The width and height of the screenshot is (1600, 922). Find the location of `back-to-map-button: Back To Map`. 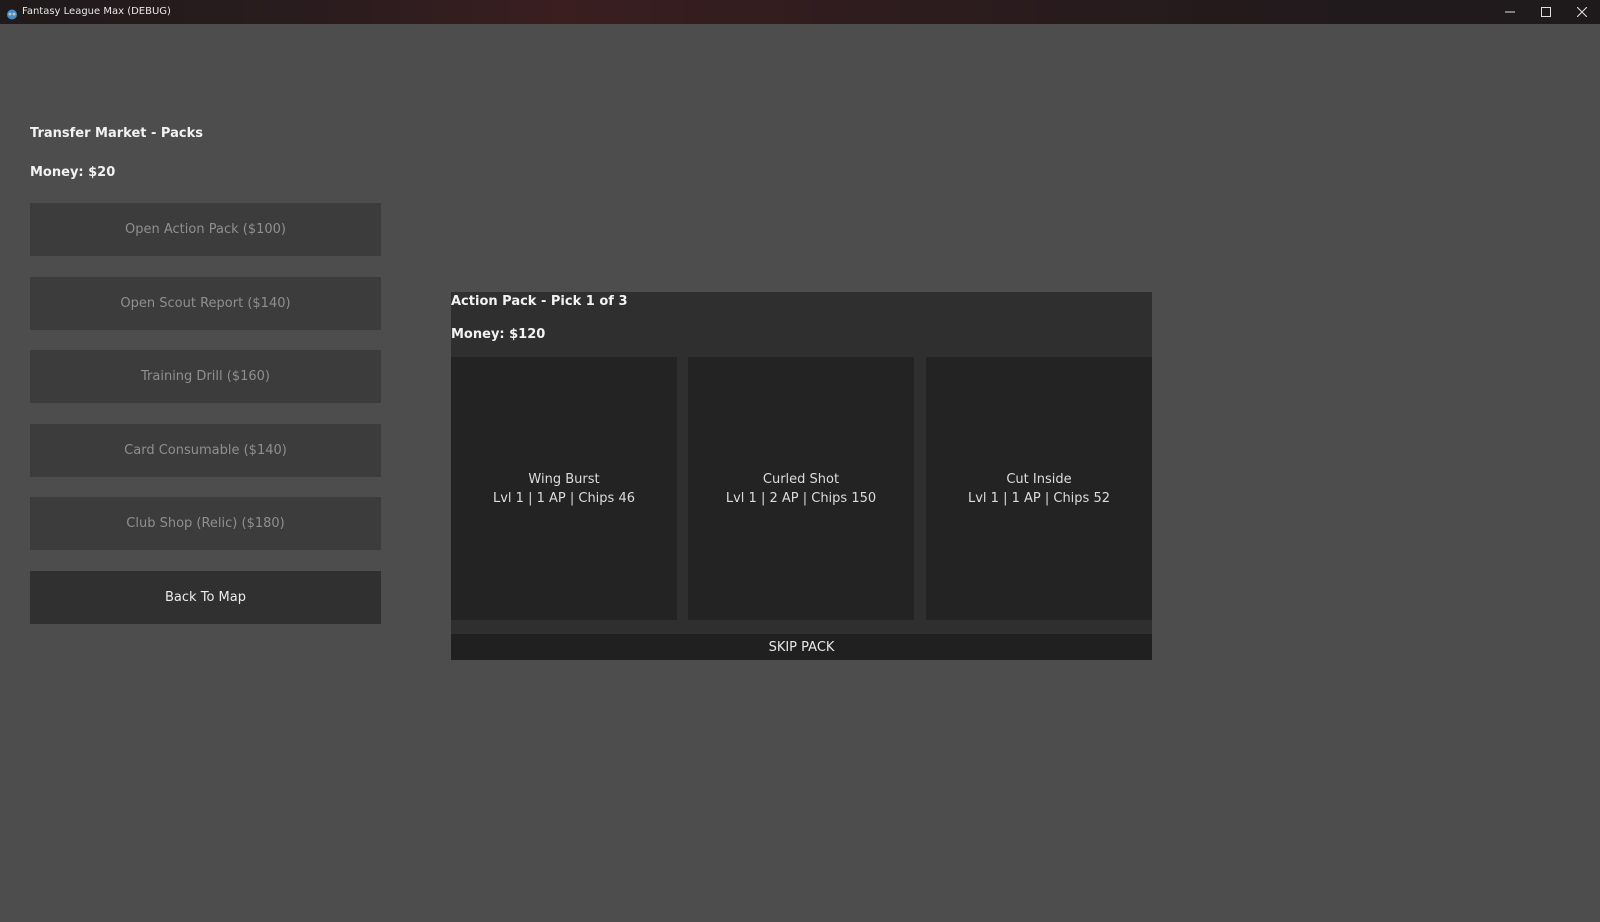

back-to-map-button: Back To Map is located at coordinates (205, 597).